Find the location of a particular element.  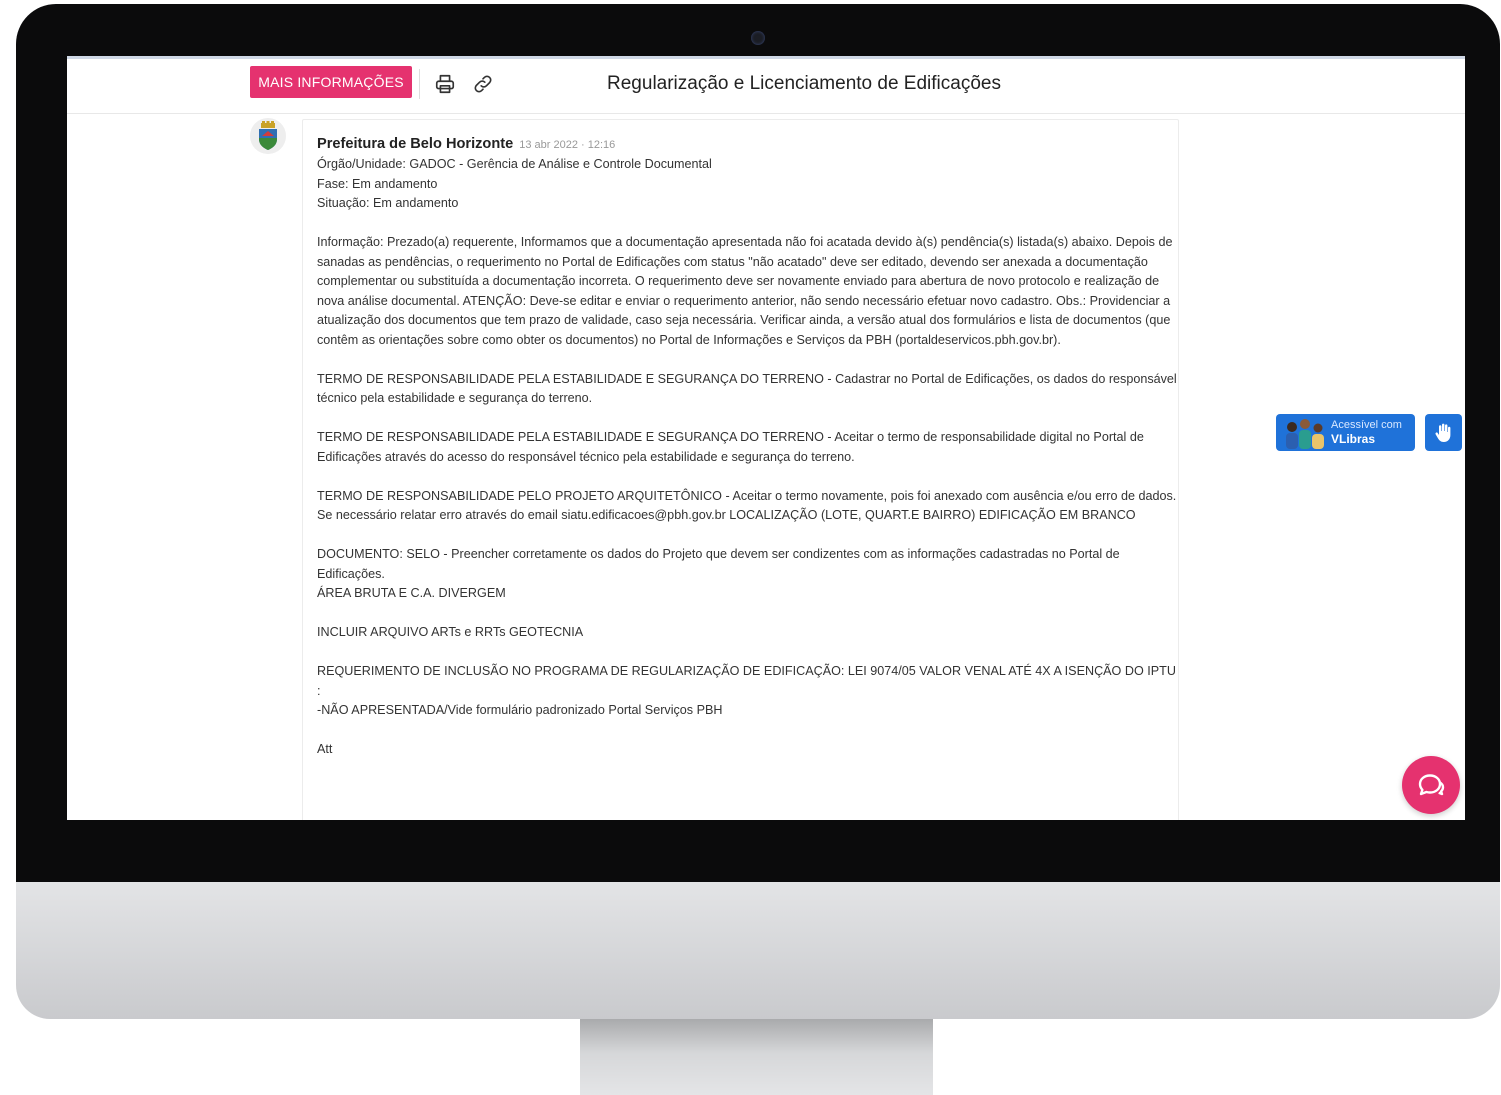

sign-language-hand-icon is located at coordinates (1442, 432).